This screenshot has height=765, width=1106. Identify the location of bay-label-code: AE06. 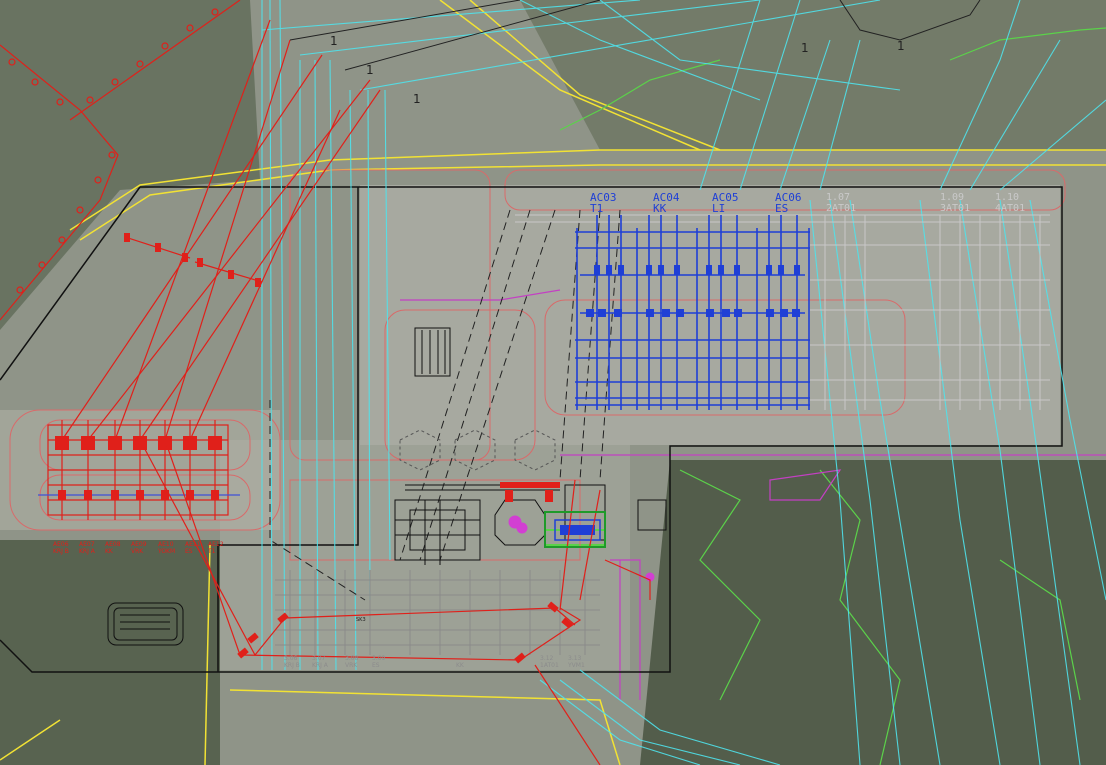
(61, 544).